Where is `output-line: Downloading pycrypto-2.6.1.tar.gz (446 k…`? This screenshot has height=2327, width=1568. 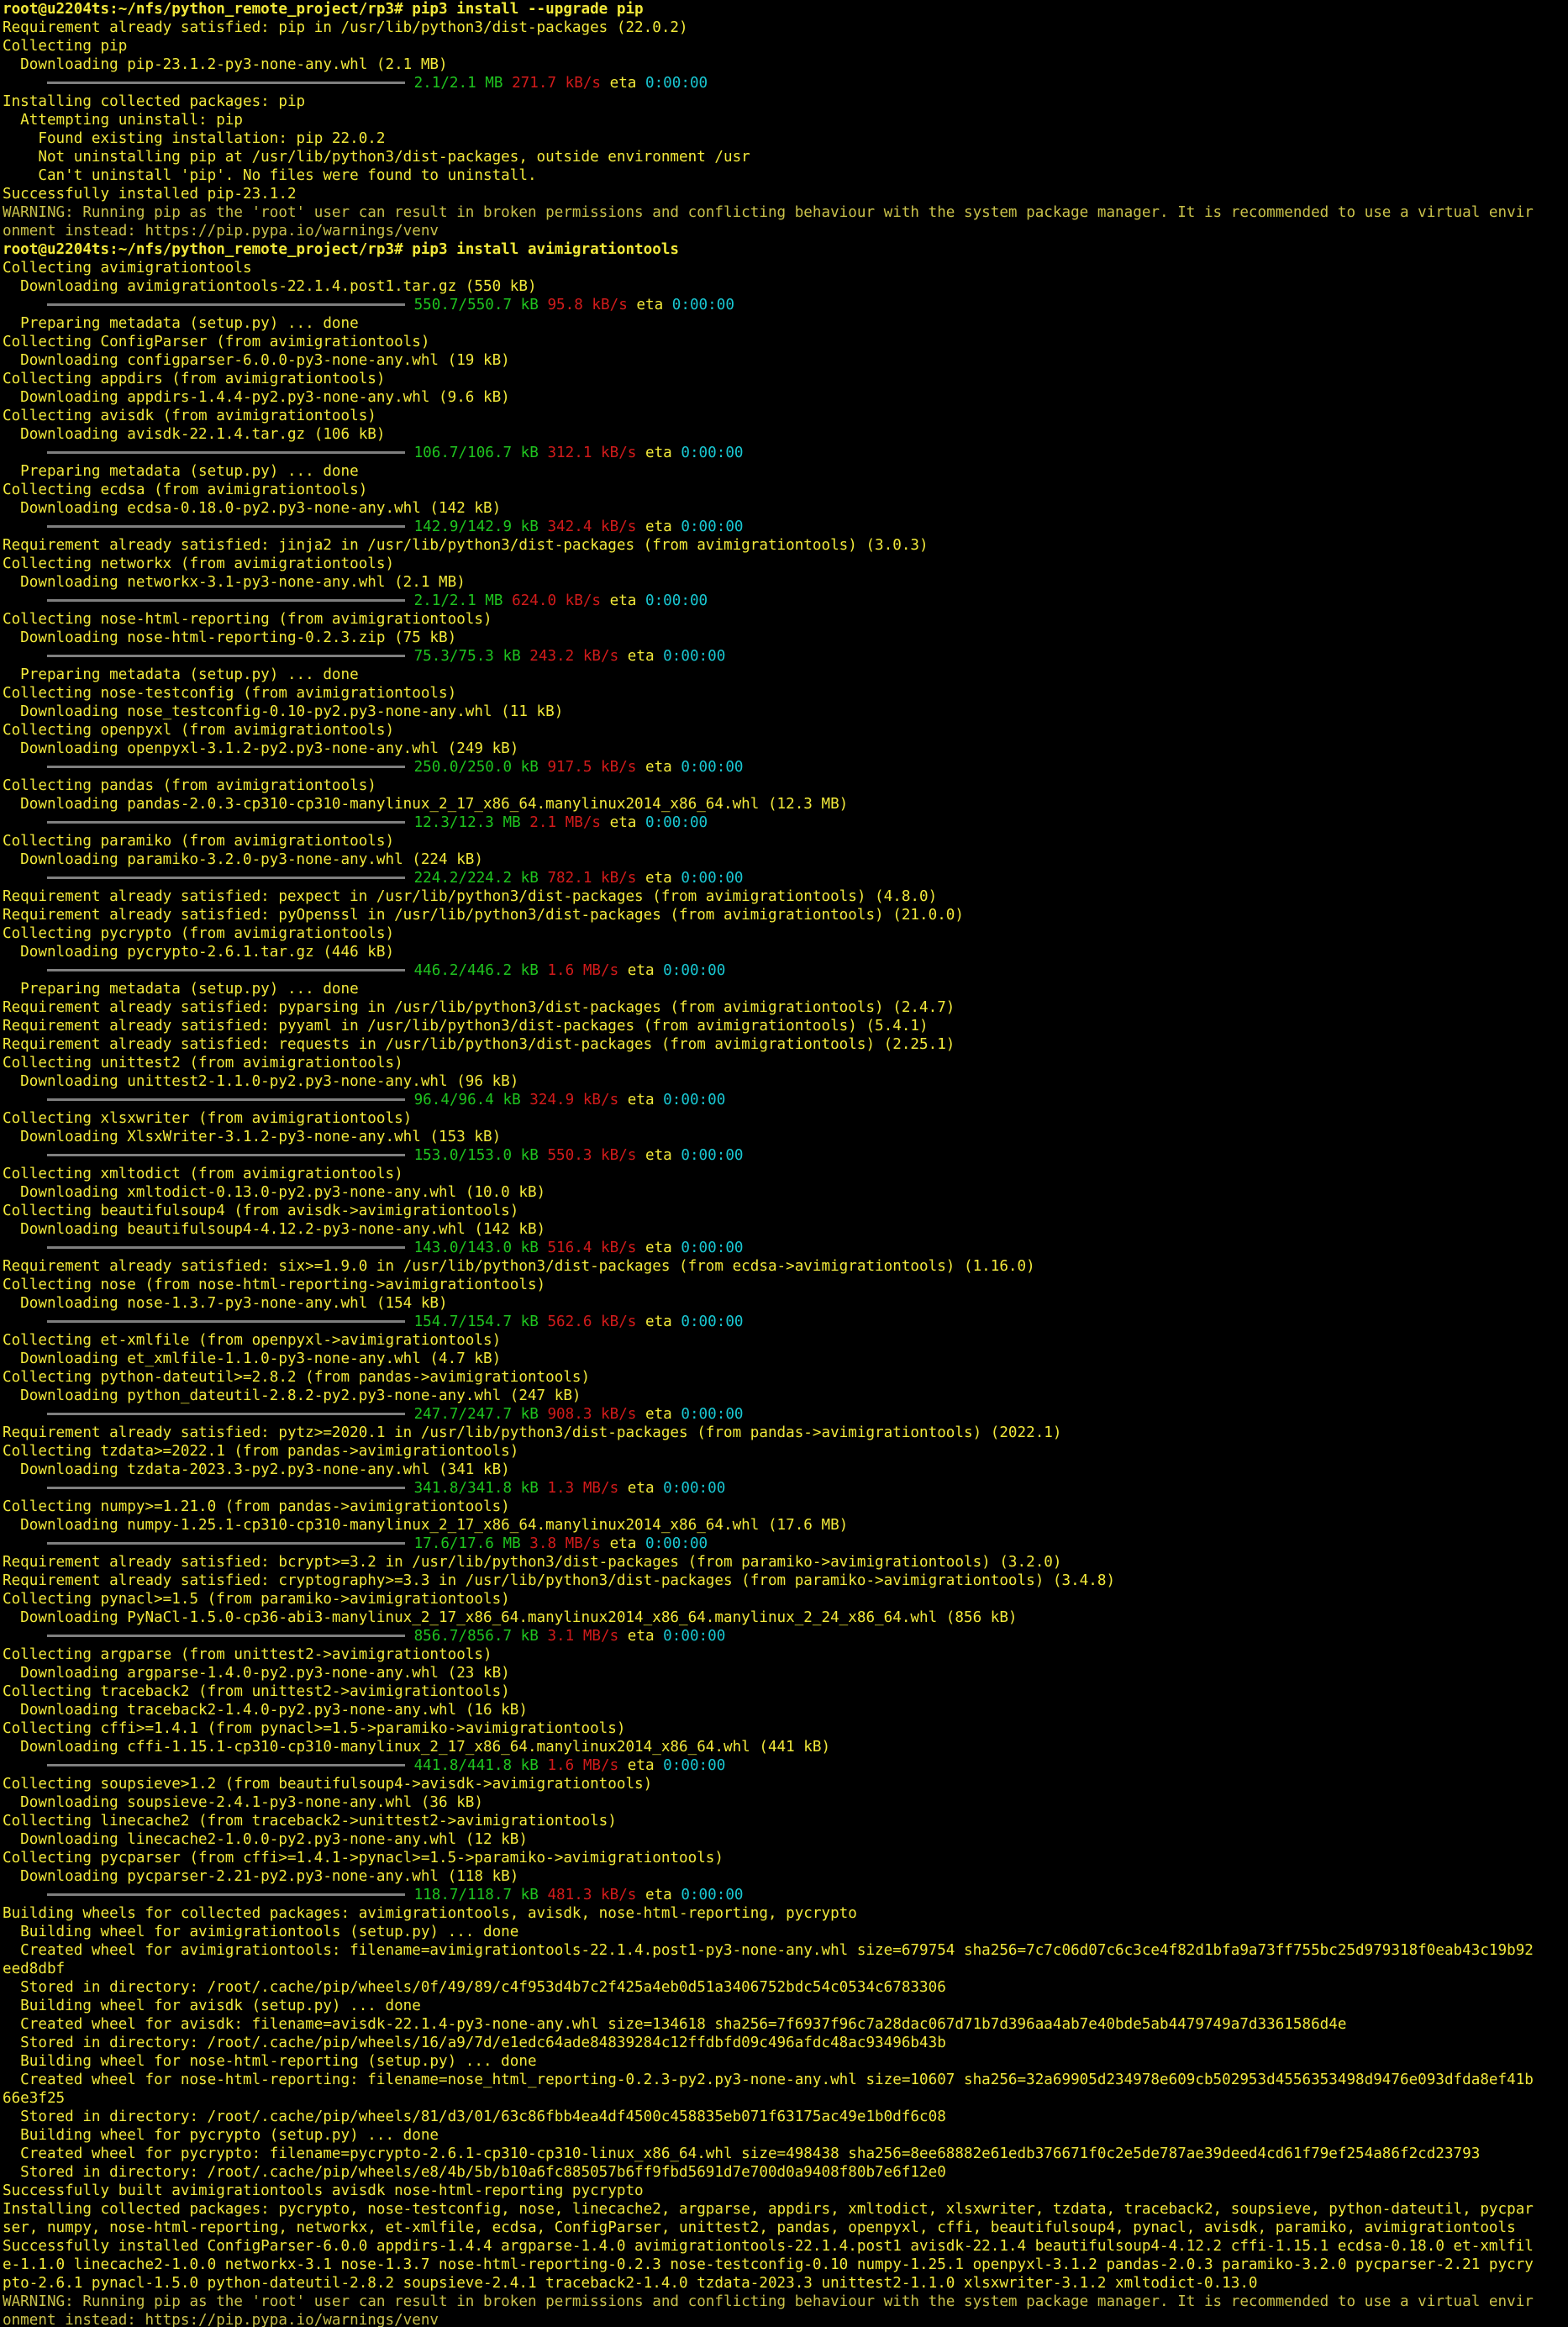
output-line: Downloading pycrypto-2.6.1.tar.gz (446 k… is located at coordinates (199, 952).